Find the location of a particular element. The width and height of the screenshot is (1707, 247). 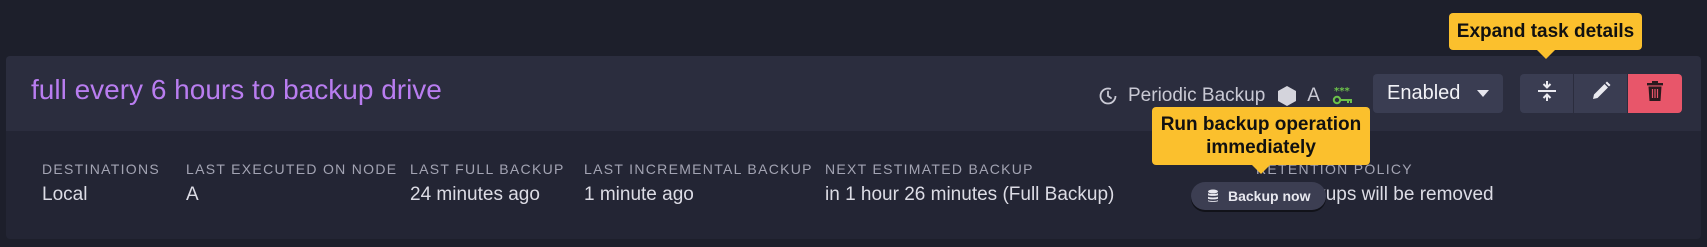

last-full-backup-field: LAST FULL BACKUP 24 minutes ago is located at coordinates (487, 183).